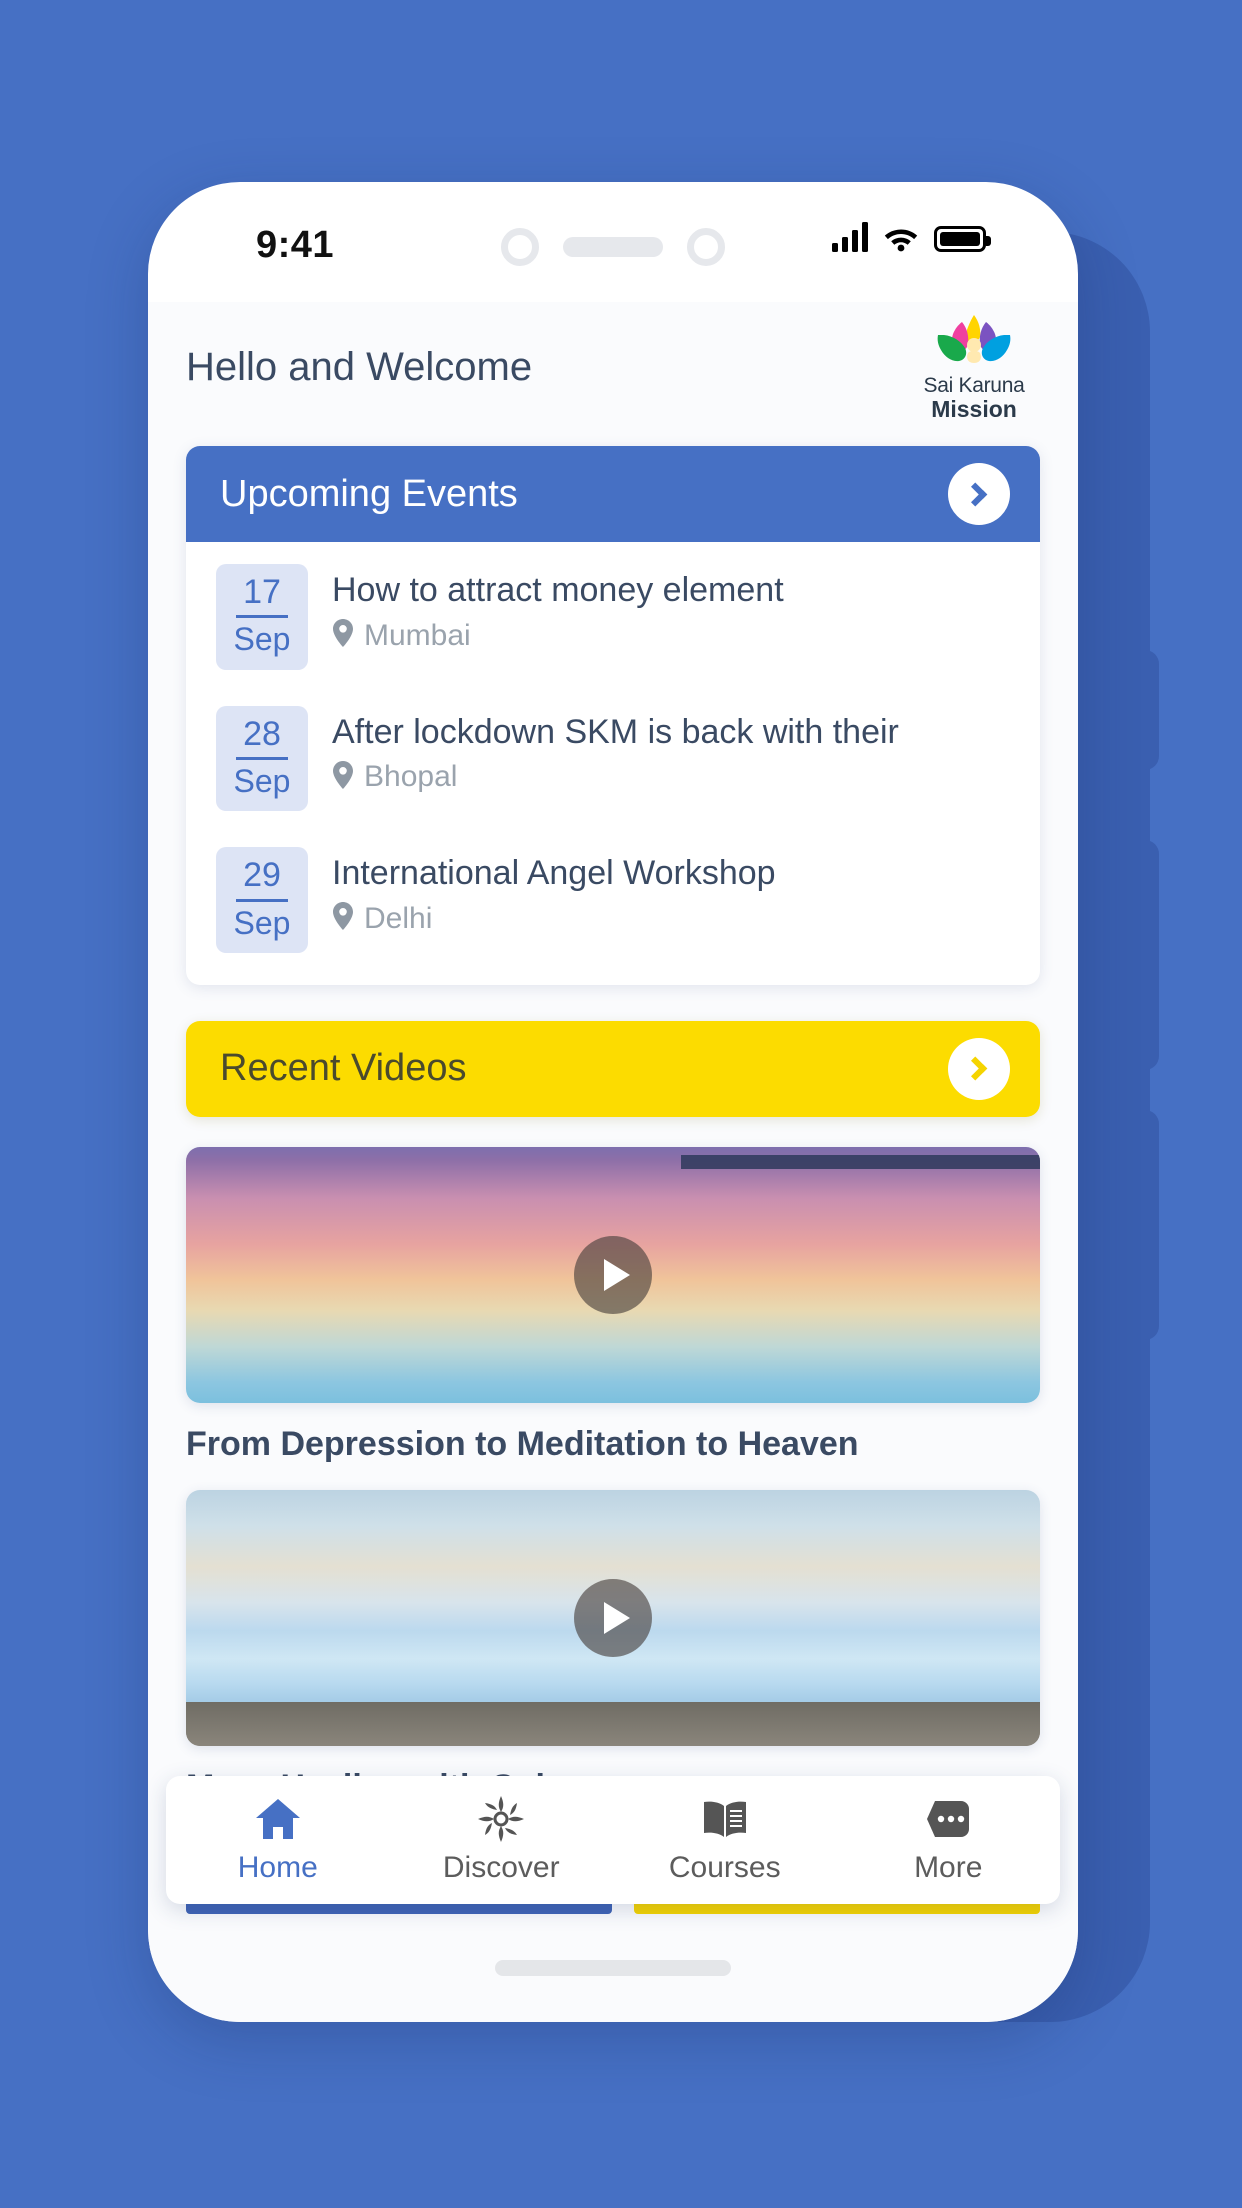 This screenshot has height=2208, width=1242. I want to click on event-date-badge: 29 Sep, so click(262, 900).